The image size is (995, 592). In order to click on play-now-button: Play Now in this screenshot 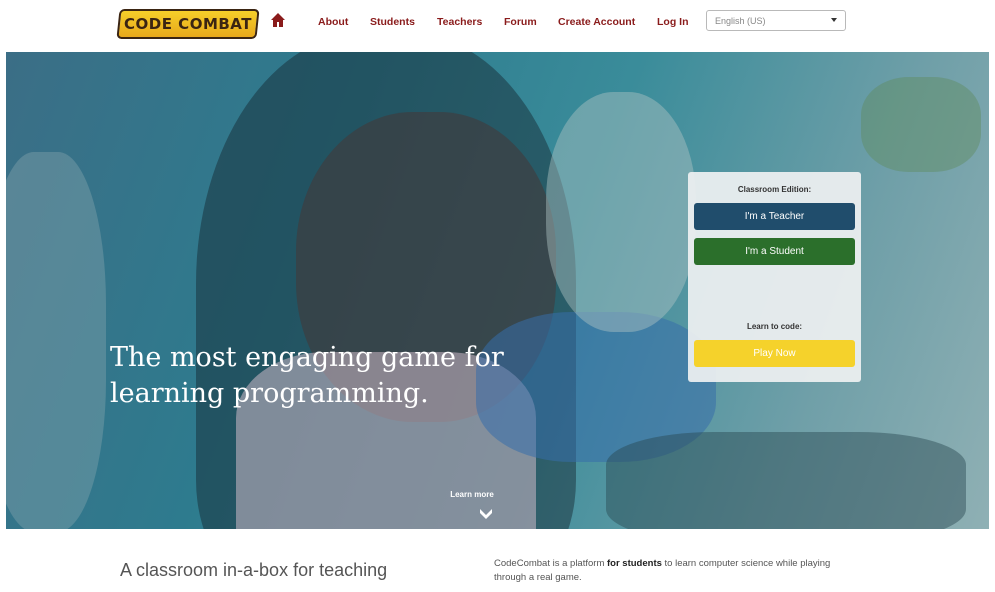, I will do `click(774, 353)`.